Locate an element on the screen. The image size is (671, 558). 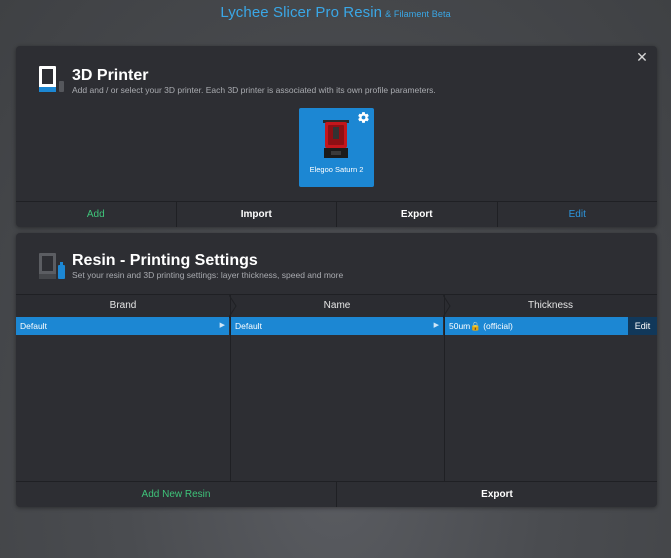
printer-icon is located at coordinates (51, 79).